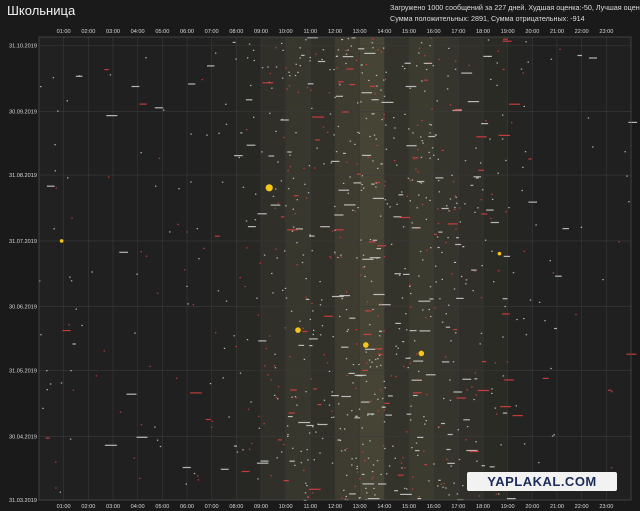  Describe the element at coordinates (458, 32) in the screenshot. I see `x-tick-label-top: 17:00` at that location.